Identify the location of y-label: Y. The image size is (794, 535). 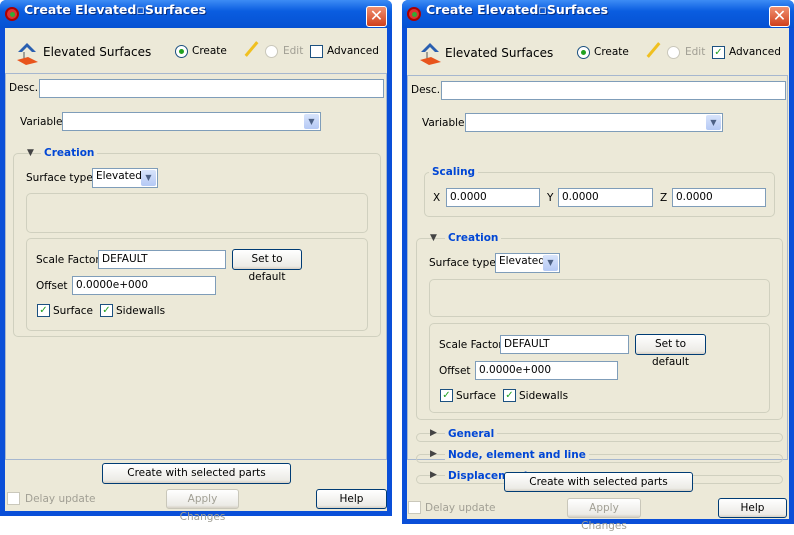
(550, 198).